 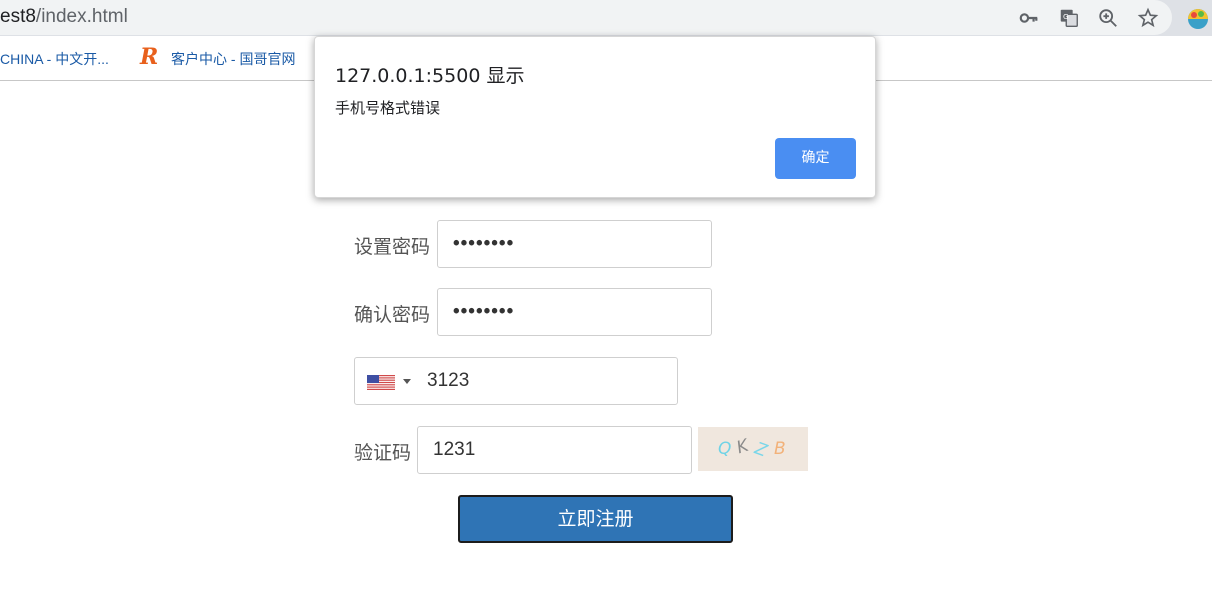 What do you see at coordinates (430, 76) in the screenshot?
I see `dialog-title: 127.0.0.1:5500 显示` at bounding box center [430, 76].